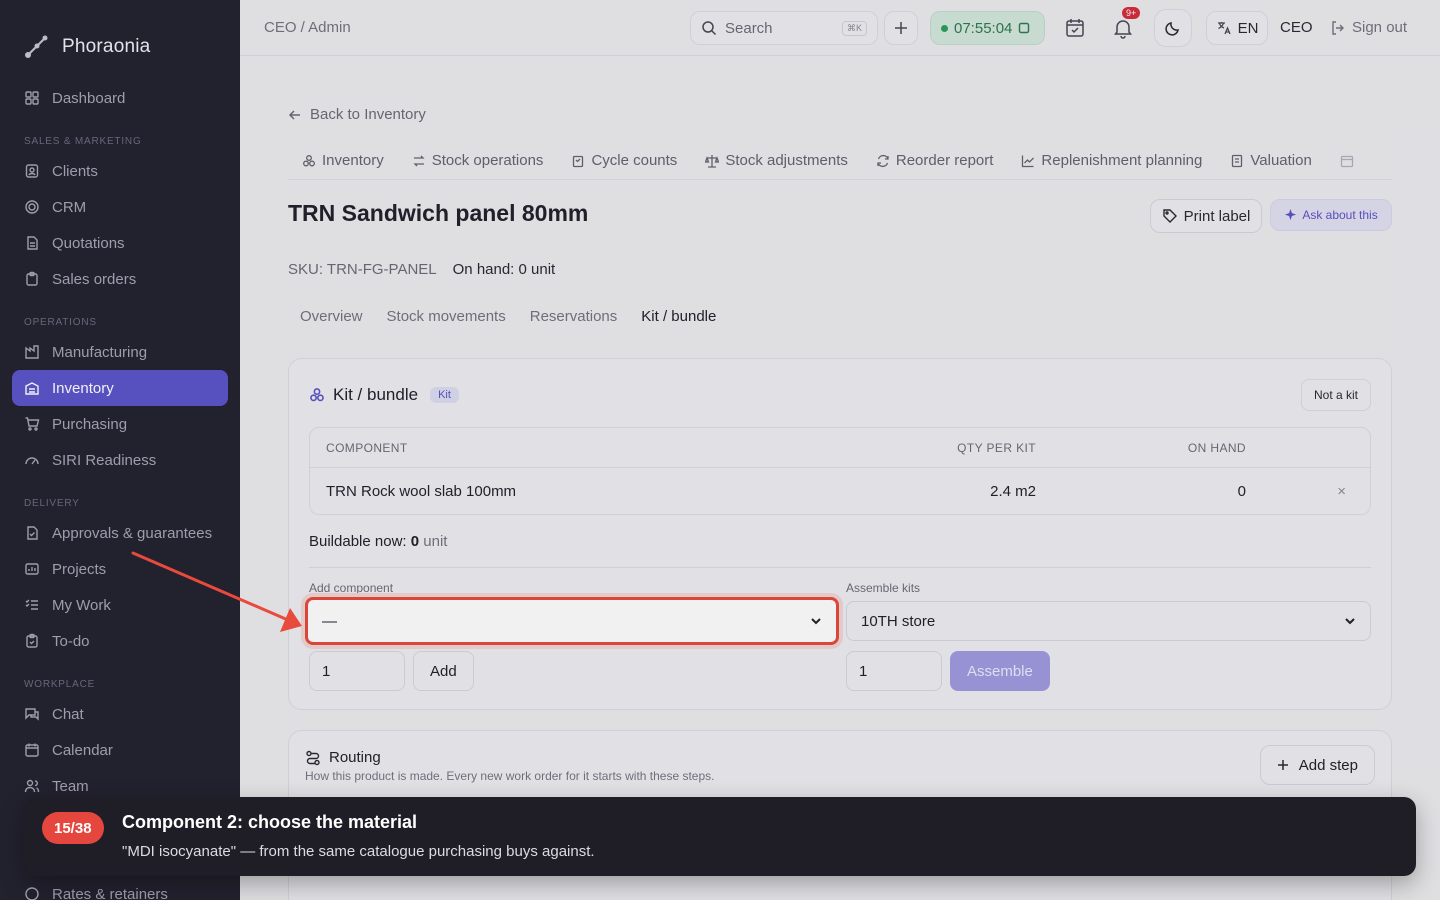 The image size is (1440, 900). What do you see at coordinates (120, 352) in the screenshot?
I see `sidebar-item-manufacturing: Manufacturing` at bounding box center [120, 352].